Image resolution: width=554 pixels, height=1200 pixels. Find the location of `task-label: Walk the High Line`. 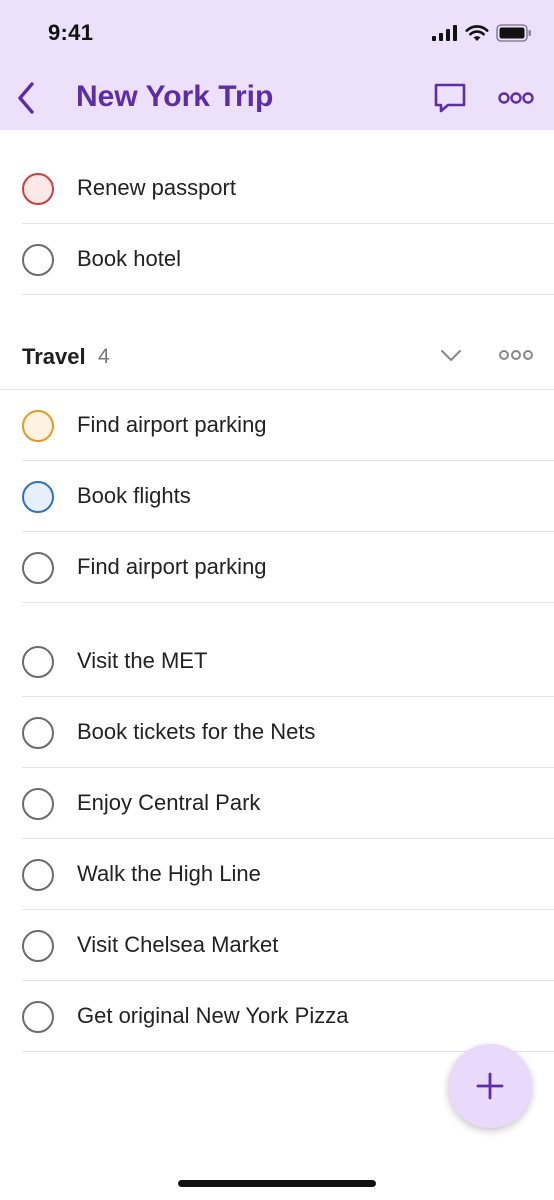

task-label: Walk the High Line is located at coordinates (169, 873).